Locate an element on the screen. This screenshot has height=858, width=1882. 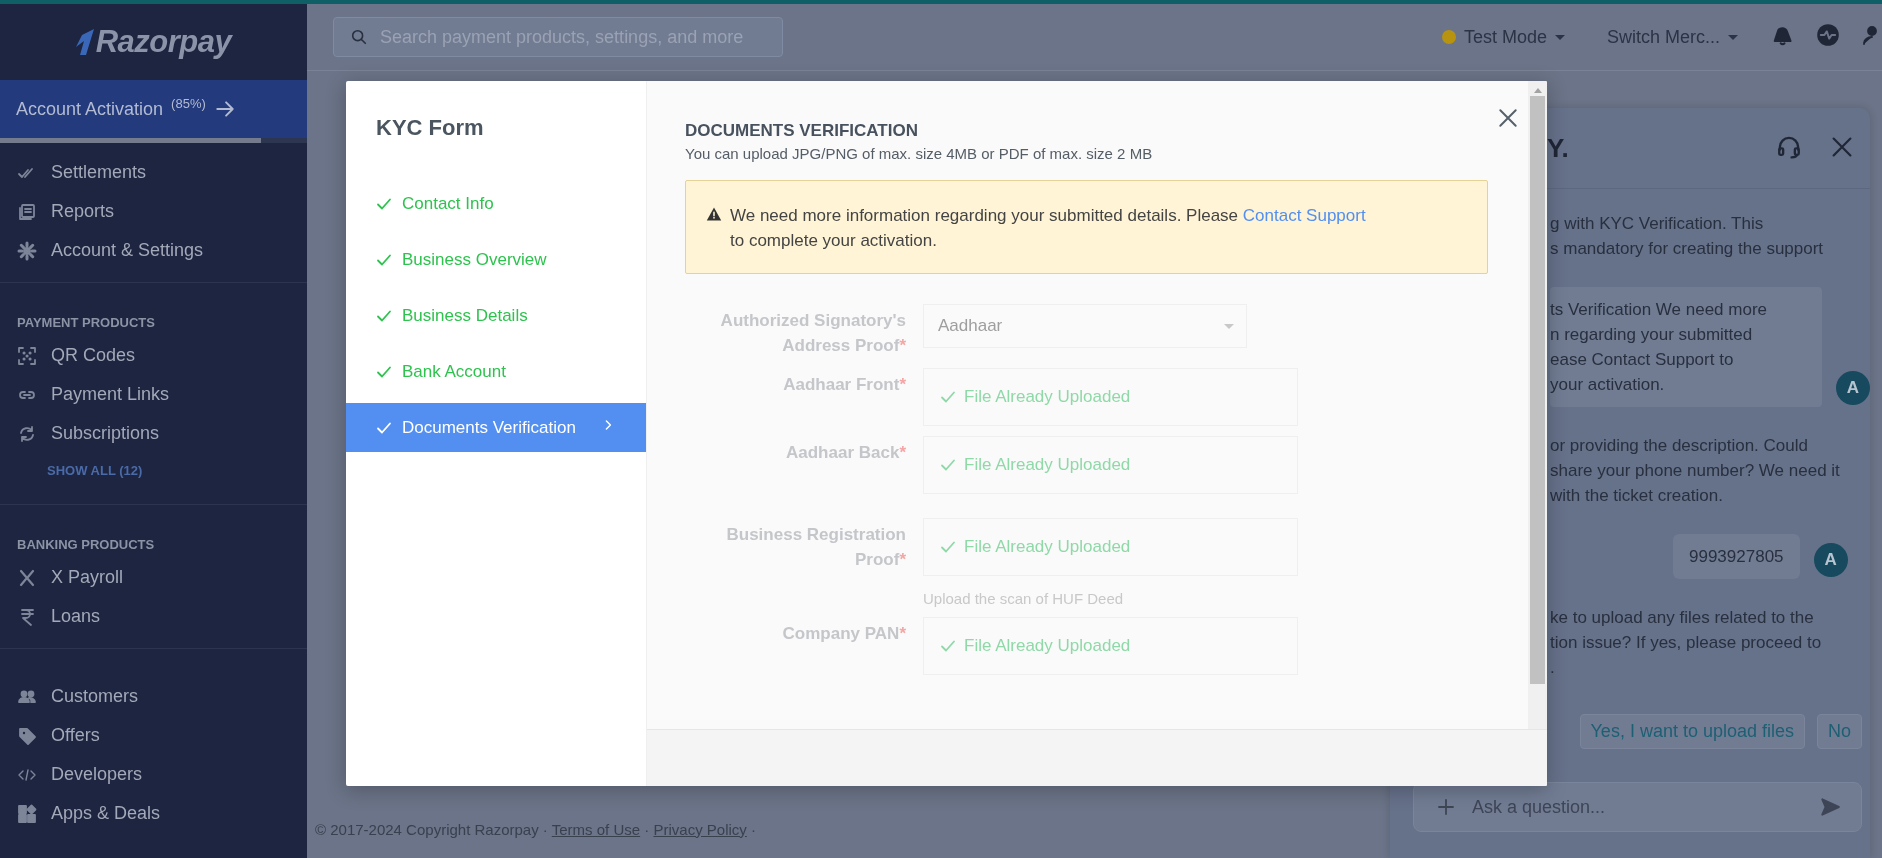
activation-percent: (85%) is located at coordinates (188, 103).